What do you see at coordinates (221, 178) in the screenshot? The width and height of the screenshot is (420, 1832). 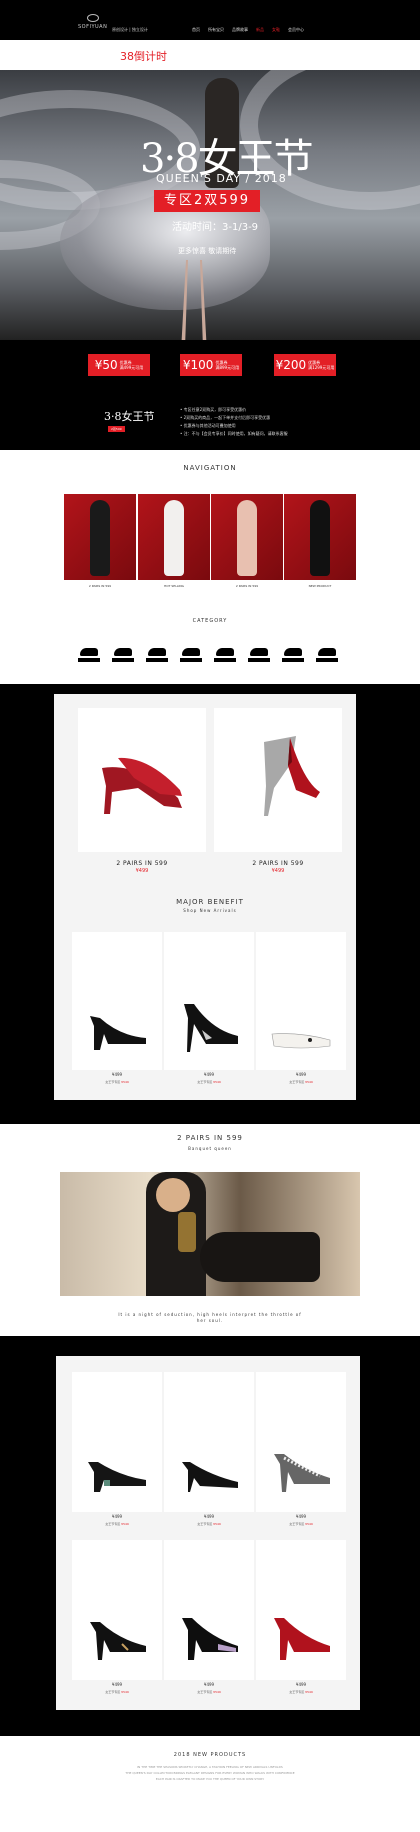 I see `hero-subtitle: QUEEN'S DAY / 2018` at bounding box center [221, 178].